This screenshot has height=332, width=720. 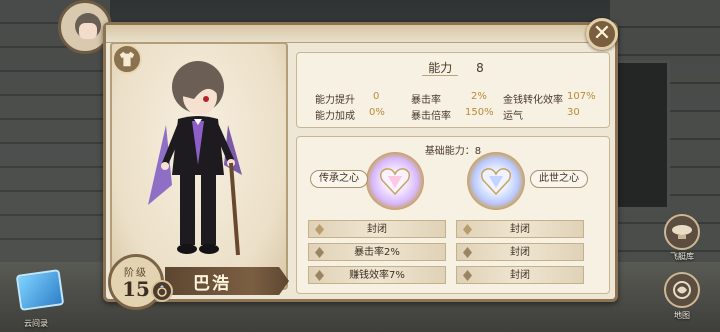 What do you see at coordinates (541, 114) in the screenshot?
I see `stat-luck: 运气 30` at bounding box center [541, 114].